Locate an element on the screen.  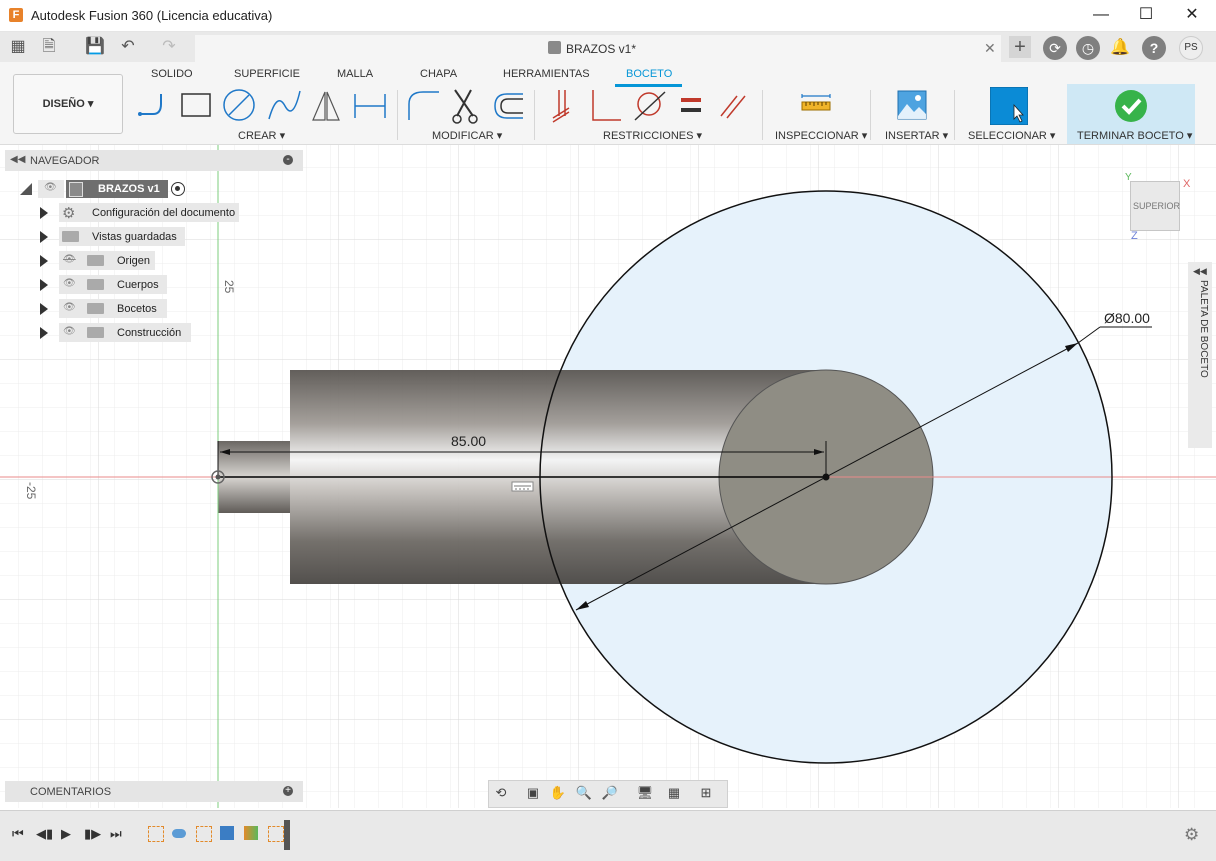
close-window-button: ✕ is located at coordinates (1192, 15).